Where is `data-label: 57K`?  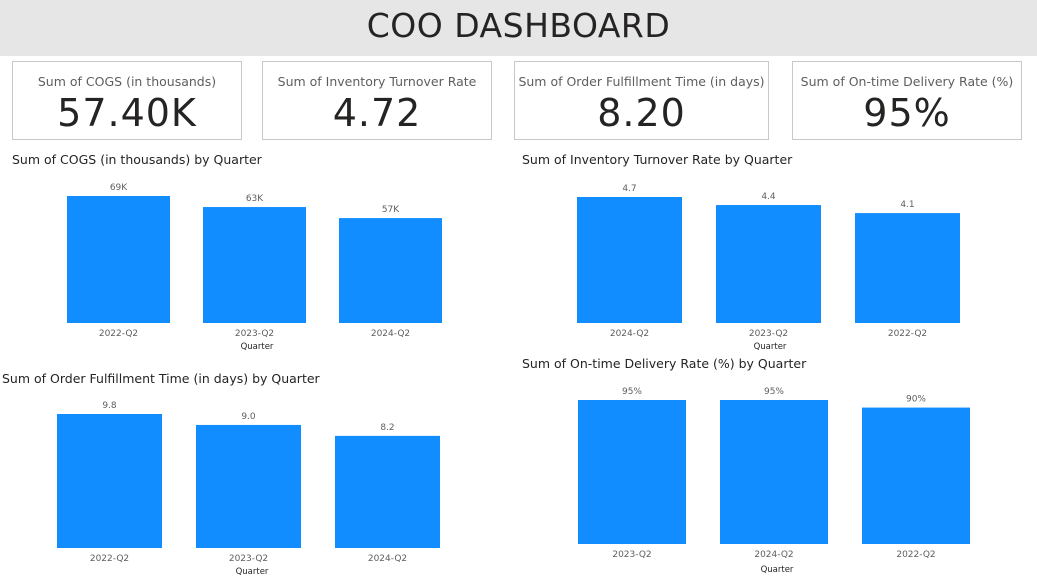 data-label: 57K is located at coordinates (391, 210).